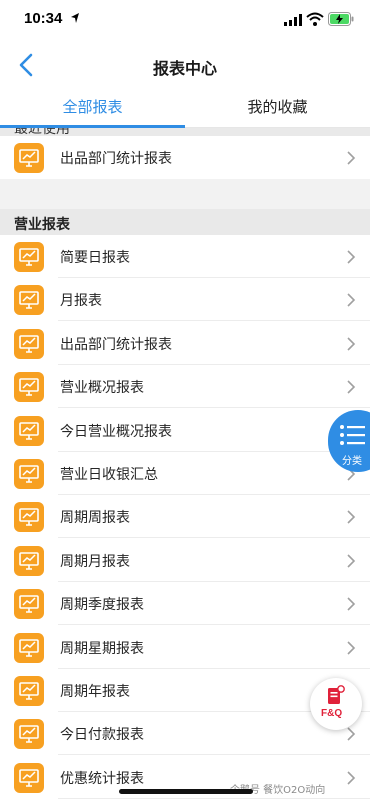 The height and width of the screenshot is (802, 370). What do you see at coordinates (116, 432) in the screenshot?
I see `list-item-label: 今日营业概况报表` at bounding box center [116, 432].